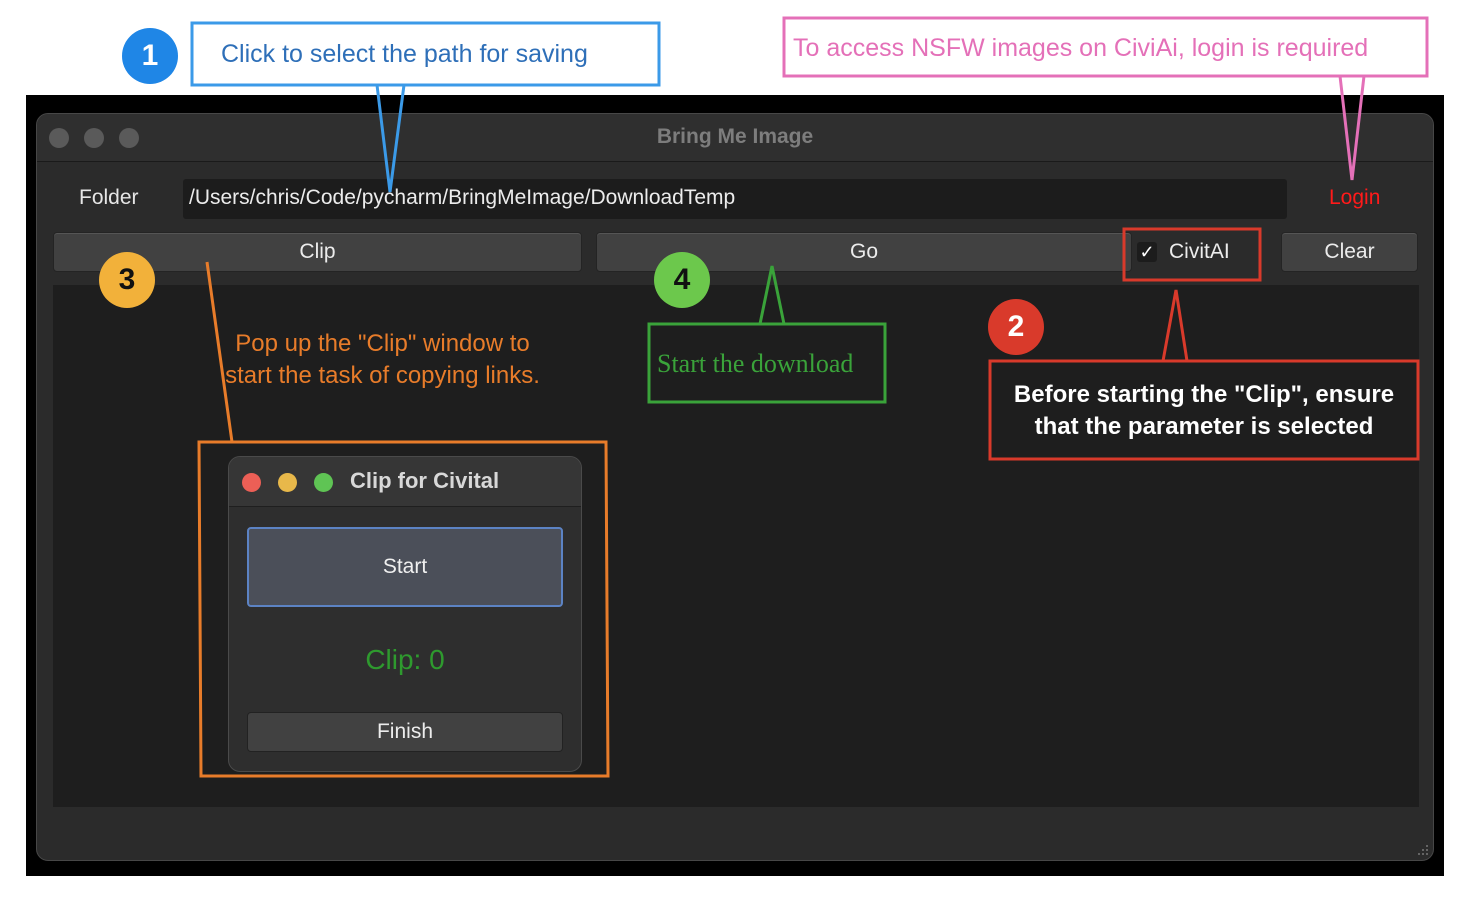  I want to click on step-1-badge: 1, so click(150, 56).